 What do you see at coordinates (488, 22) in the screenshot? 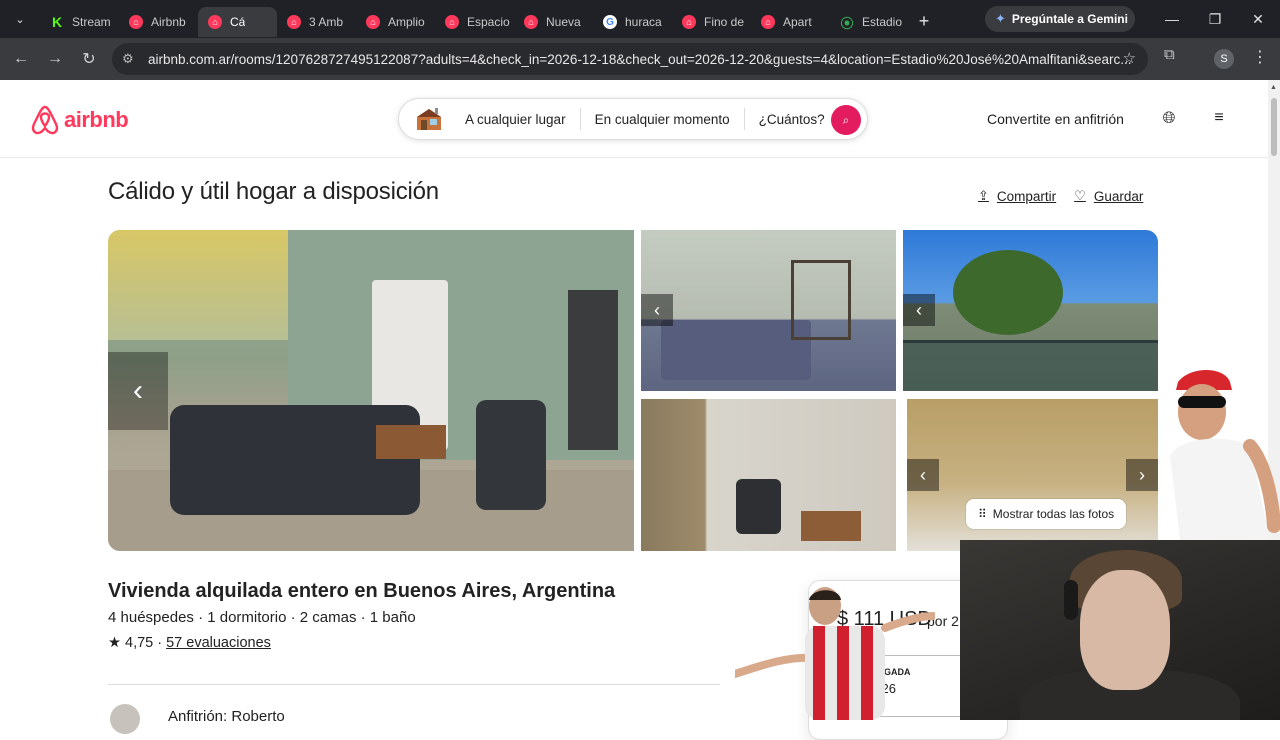
I see `tab-title: Espacio` at bounding box center [488, 22].